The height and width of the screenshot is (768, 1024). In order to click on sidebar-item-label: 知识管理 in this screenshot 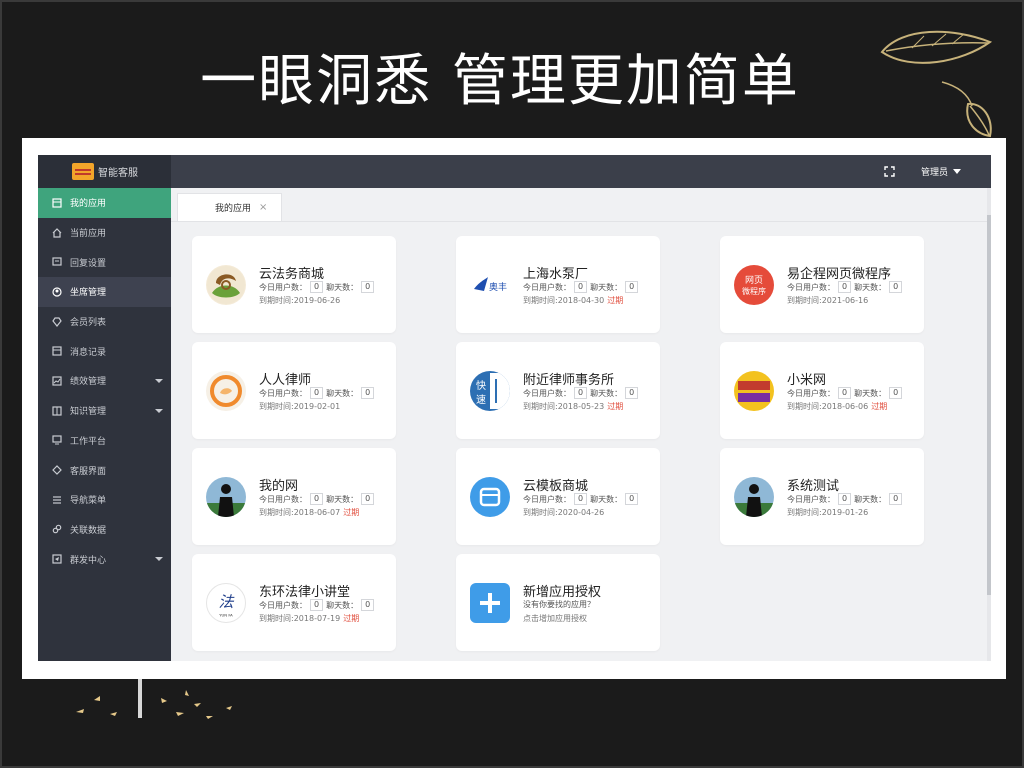, I will do `click(88, 412)`.